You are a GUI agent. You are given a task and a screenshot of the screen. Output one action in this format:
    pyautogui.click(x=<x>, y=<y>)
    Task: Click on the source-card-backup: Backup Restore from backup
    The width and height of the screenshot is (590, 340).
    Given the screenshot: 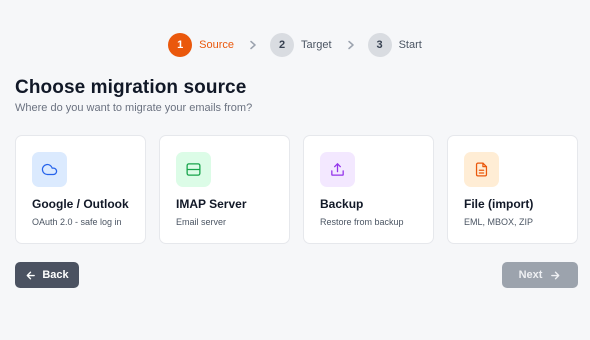 What is the action you would take?
    pyautogui.click(x=368, y=189)
    